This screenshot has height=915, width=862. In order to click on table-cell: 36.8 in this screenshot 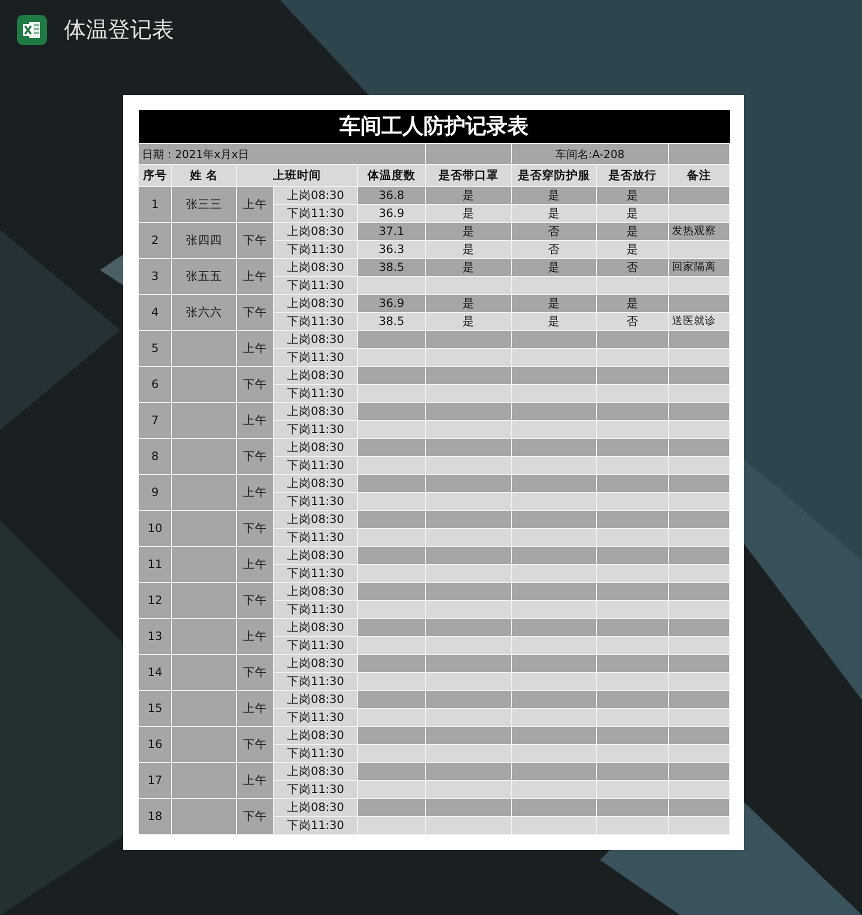, I will do `click(392, 195)`.